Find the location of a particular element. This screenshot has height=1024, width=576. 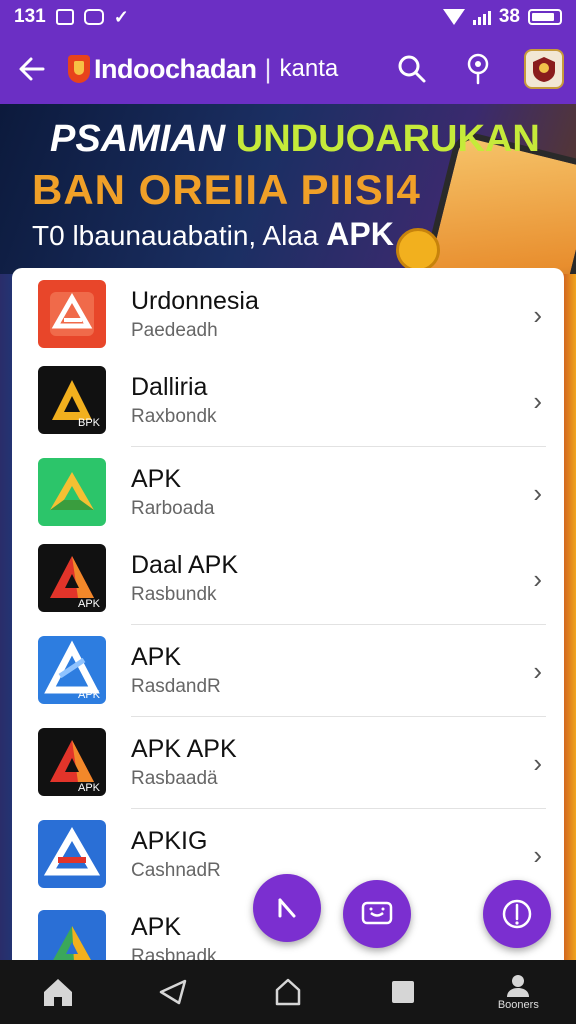

list-item: BPK Dalliria Raxbondk › is located at coordinates (288, 400).